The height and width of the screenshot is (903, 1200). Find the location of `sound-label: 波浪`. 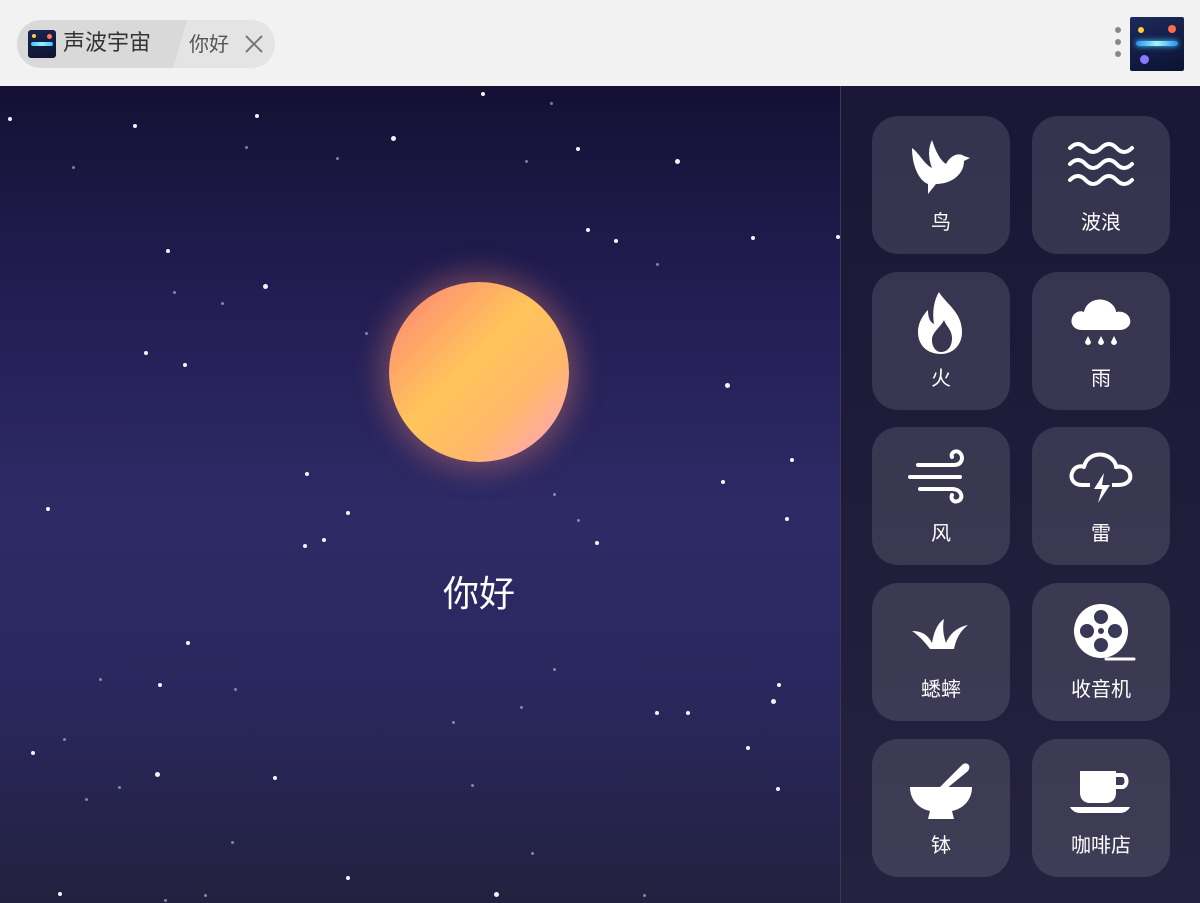

sound-label: 波浪 is located at coordinates (1101, 222).